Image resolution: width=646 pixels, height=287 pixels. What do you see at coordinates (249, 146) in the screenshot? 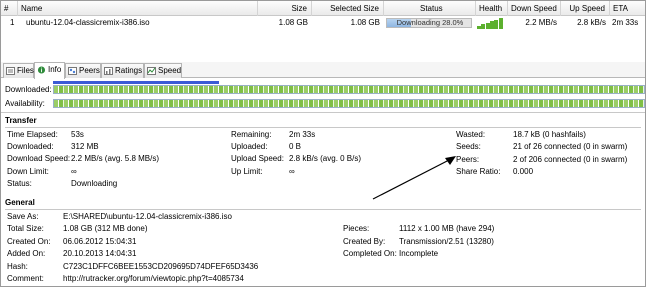
I see `uploaded-label: Uploaded:` at bounding box center [249, 146].